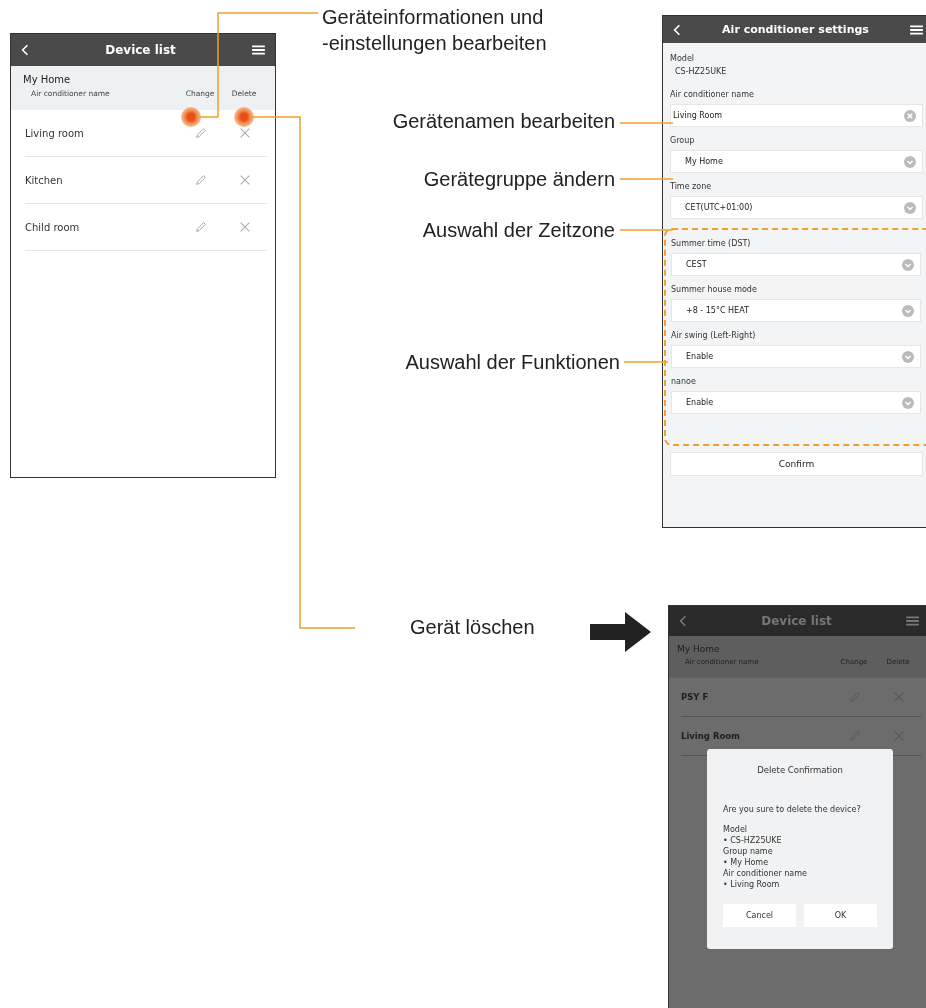 Image resolution: width=926 pixels, height=1008 pixels. I want to click on dialog-title: Delete Confirmation, so click(800, 770).